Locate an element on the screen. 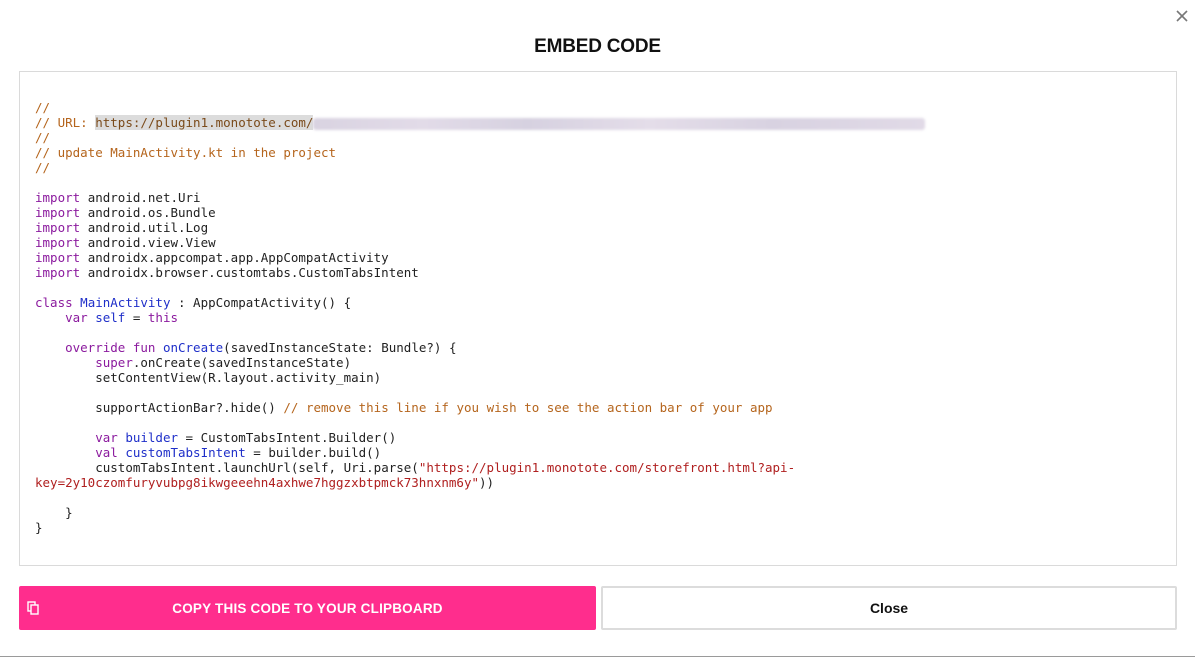  update-comment: // update MainActivity.kt in the project is located at coordinates (186, 152).